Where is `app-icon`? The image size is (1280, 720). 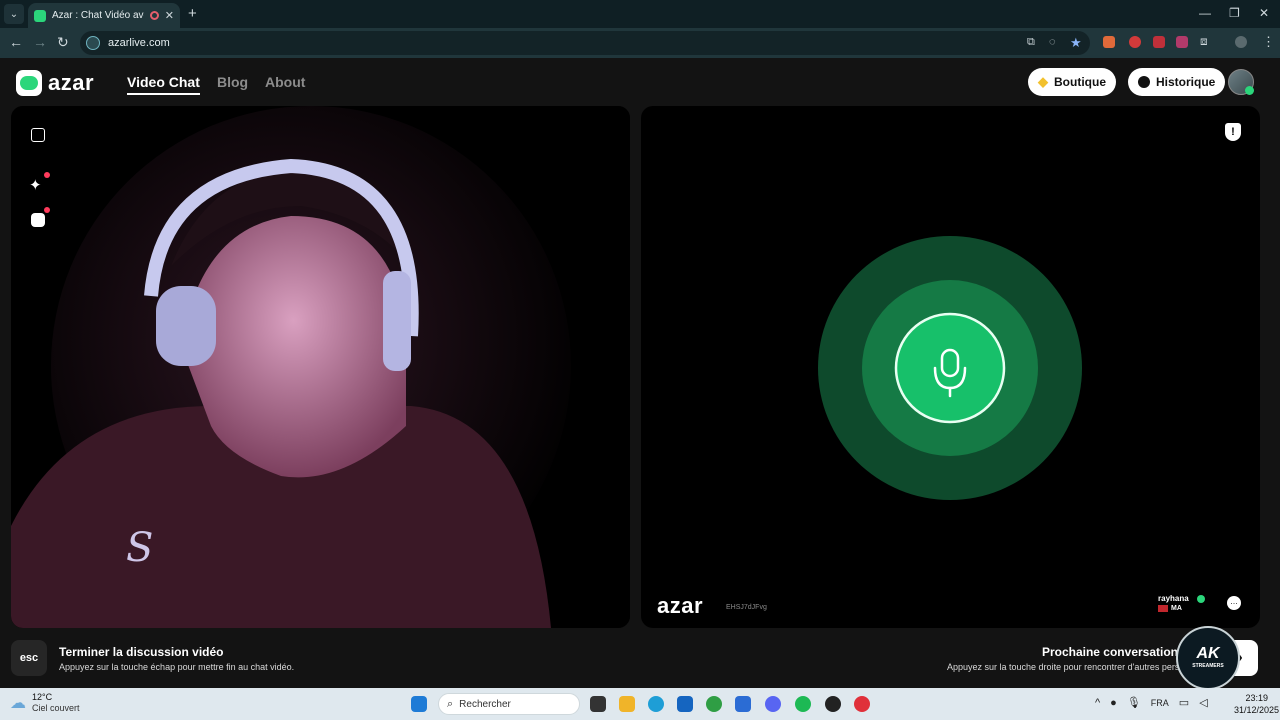 app-icon is located at coordinates (862, 704).